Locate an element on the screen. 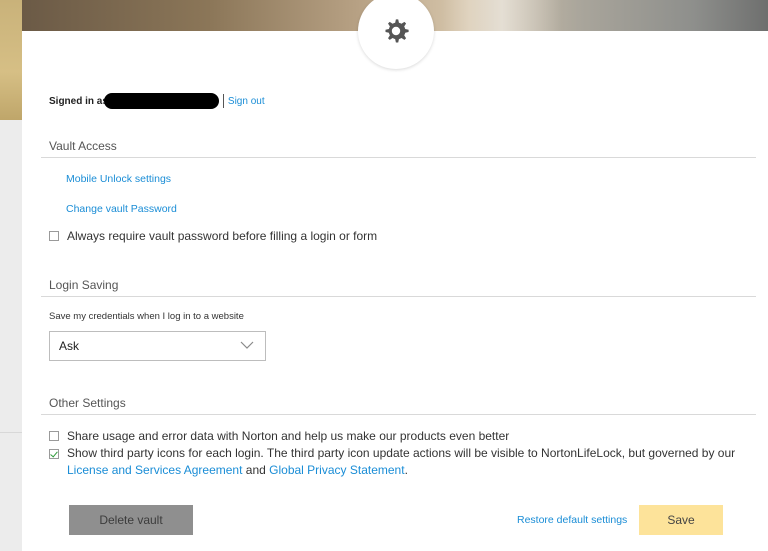  share-usage-checkbox is located at coordinates (54, 436).